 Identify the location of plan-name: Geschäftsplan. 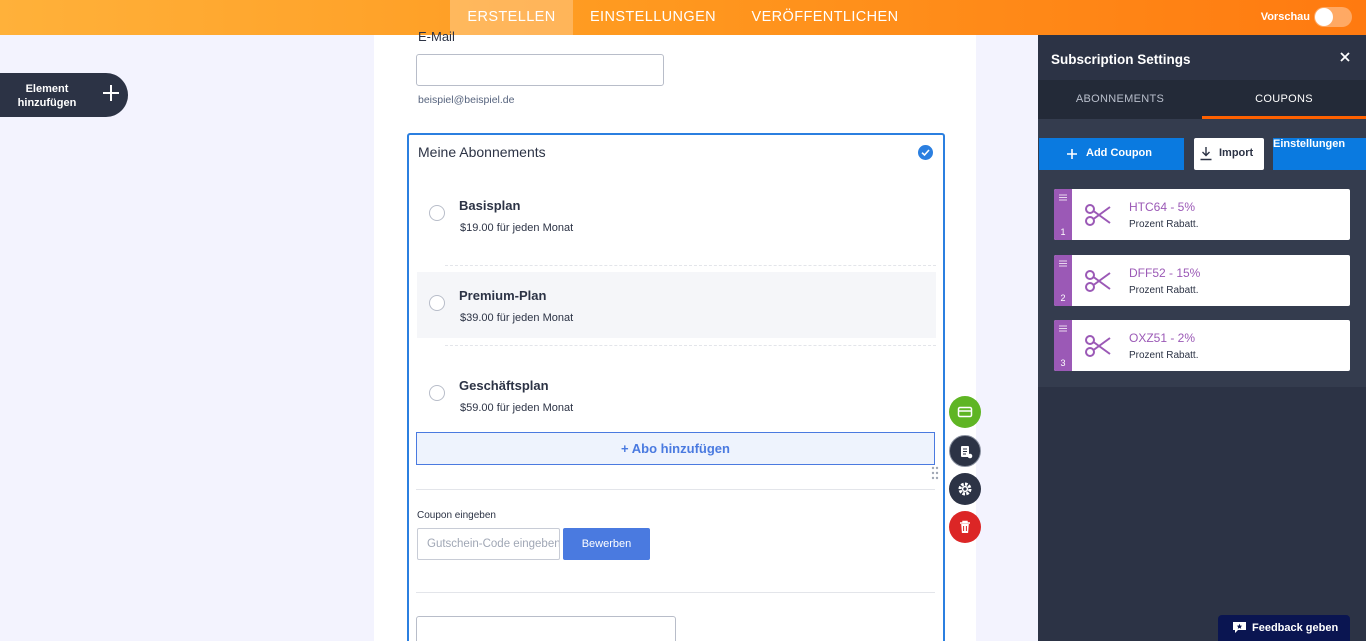
(504, 385).